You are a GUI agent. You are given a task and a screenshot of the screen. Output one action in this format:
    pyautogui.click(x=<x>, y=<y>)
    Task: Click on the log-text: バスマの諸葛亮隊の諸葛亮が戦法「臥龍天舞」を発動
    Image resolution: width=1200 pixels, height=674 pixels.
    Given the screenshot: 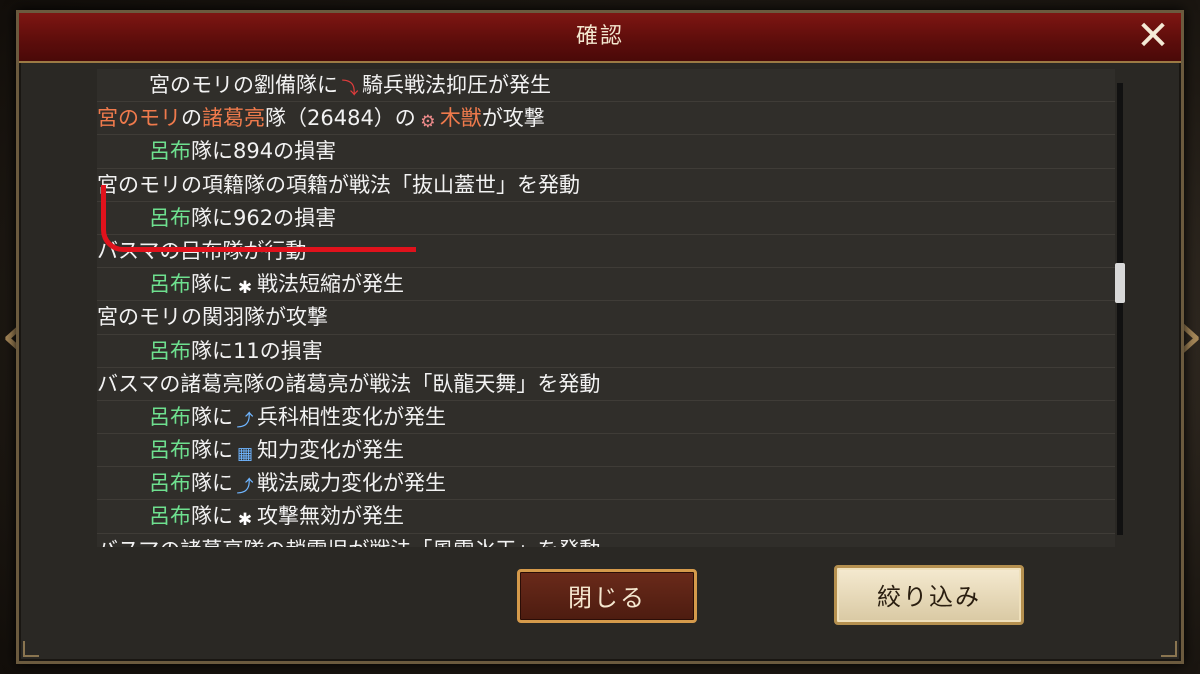 What is the action you would take?
    pyautogui.click(x=349, y=383)
    